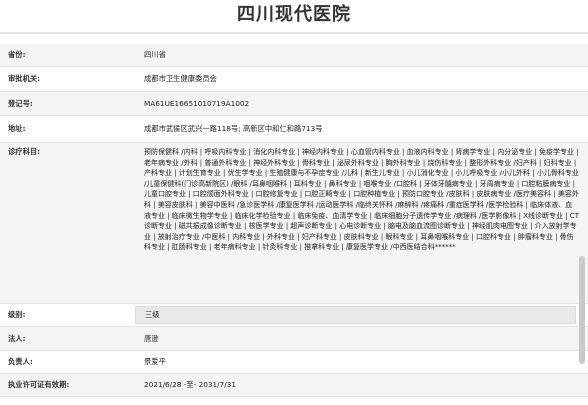 The width and height of the screenshot is (588, 405). Describe the element at coordinates (155, 361) in the screenshot. I see `person-in-charge-value: 景爱平` at that location.